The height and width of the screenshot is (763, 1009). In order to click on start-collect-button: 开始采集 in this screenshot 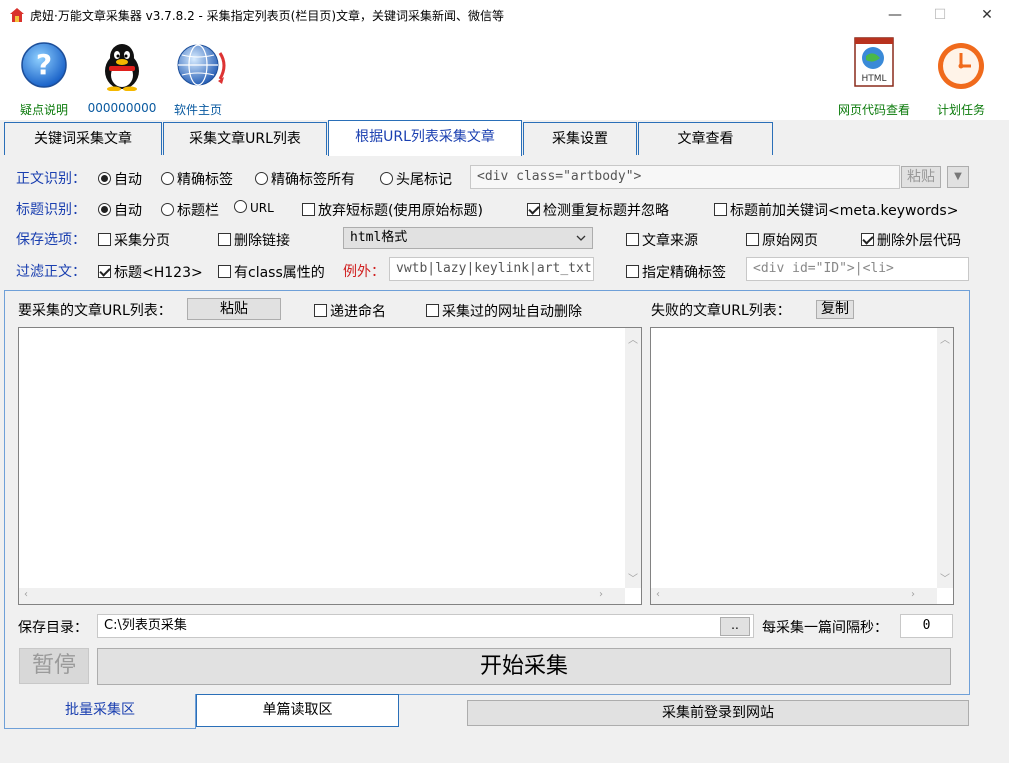, I will do `click(524, 666)`.